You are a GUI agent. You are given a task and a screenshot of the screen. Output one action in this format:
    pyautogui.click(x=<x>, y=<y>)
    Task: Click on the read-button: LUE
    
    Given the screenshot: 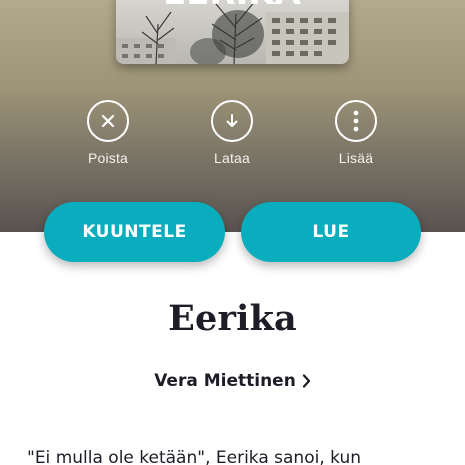 What is the action you would take?
    pyautogui.click(x=331, y=232)
    